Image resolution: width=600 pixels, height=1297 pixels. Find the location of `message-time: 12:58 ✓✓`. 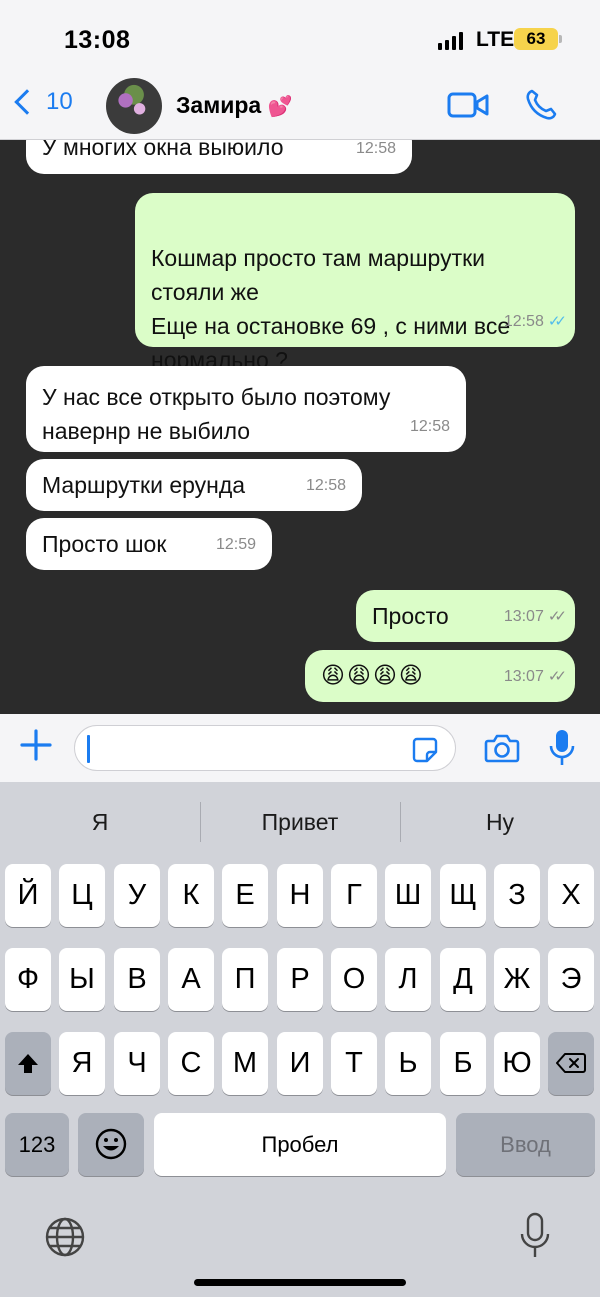

message-time: 12:58 ✓✓ is located at coordinates (535, 322).